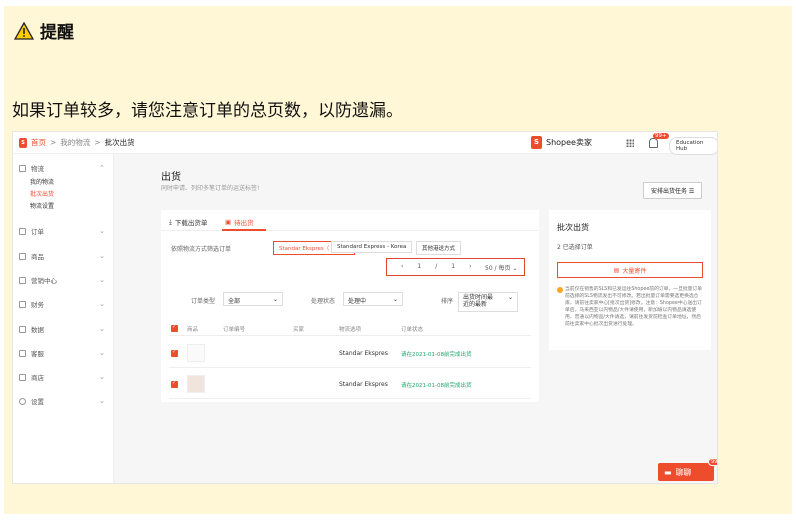  I want to click on gear-icon, so click(22, 401).